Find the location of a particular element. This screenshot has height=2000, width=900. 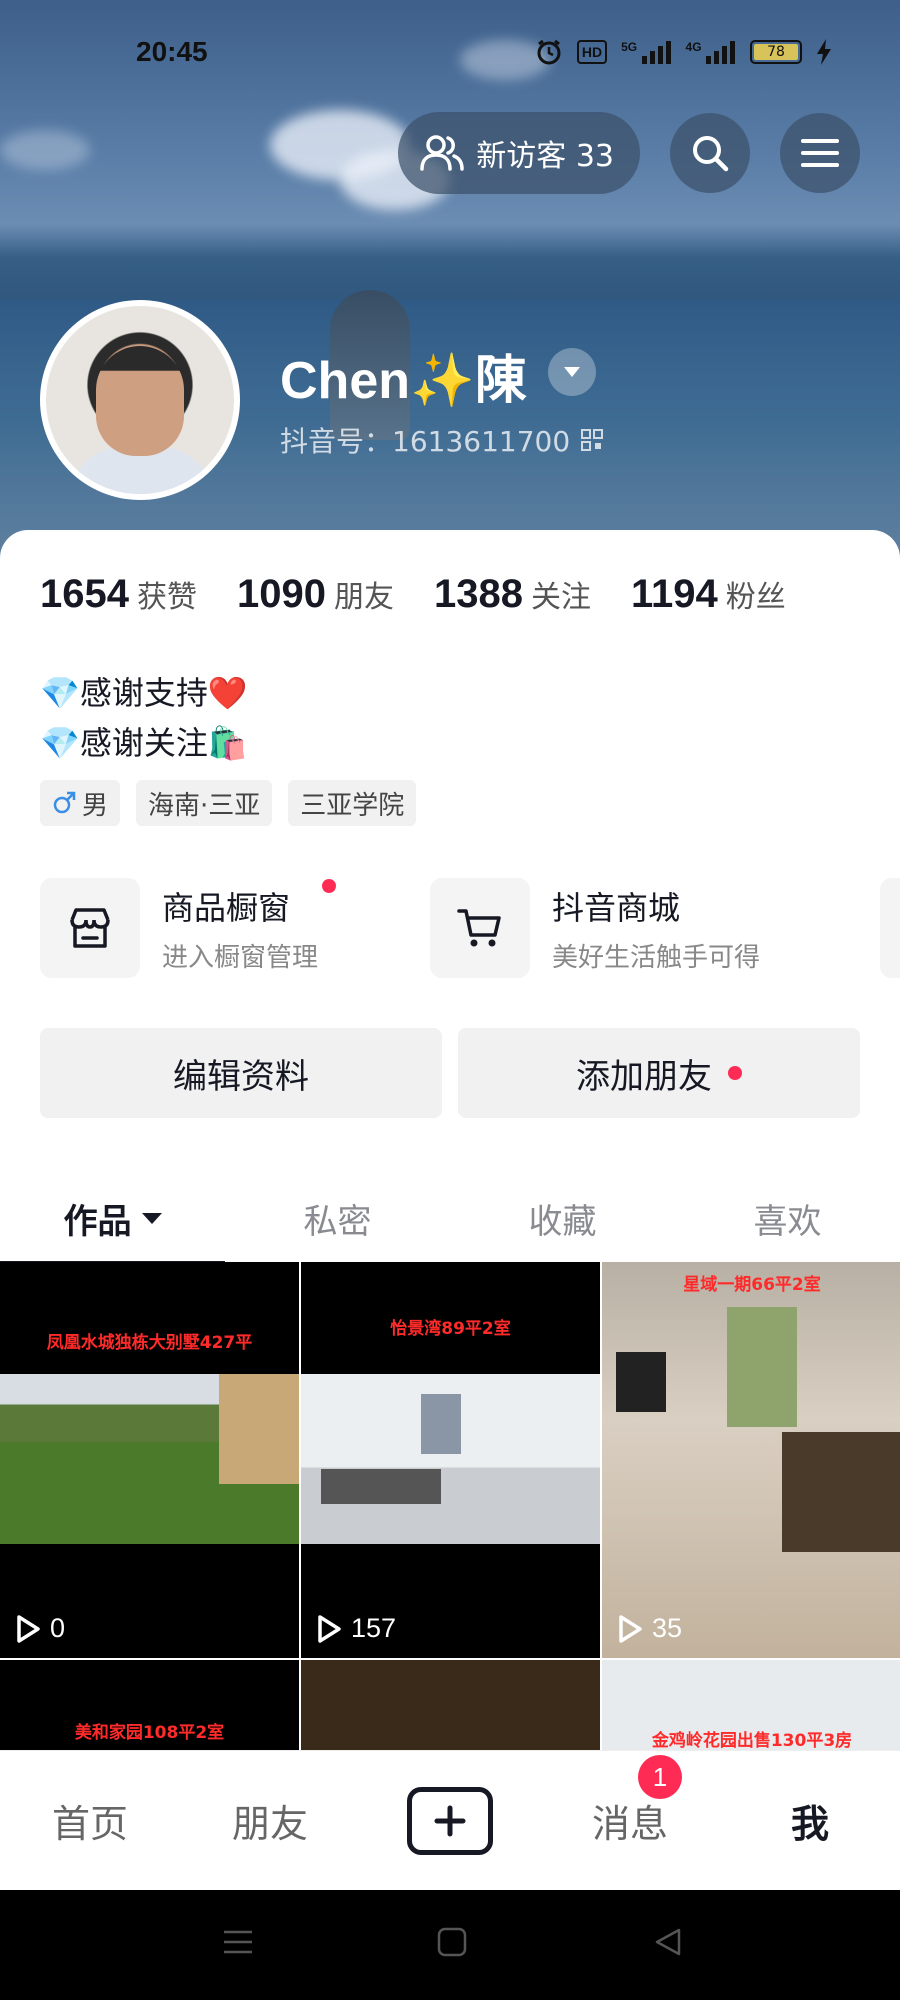

home-icon is located at coordinates (452, 1942).